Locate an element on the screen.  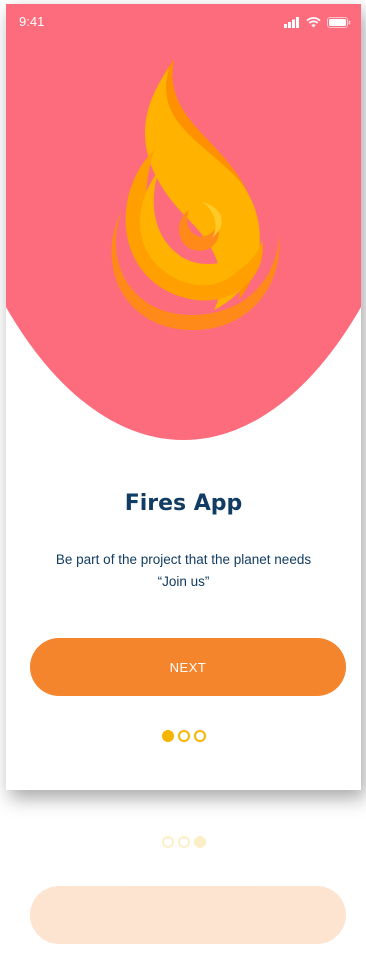
pagination-dots is located at coordinates (183, 736).